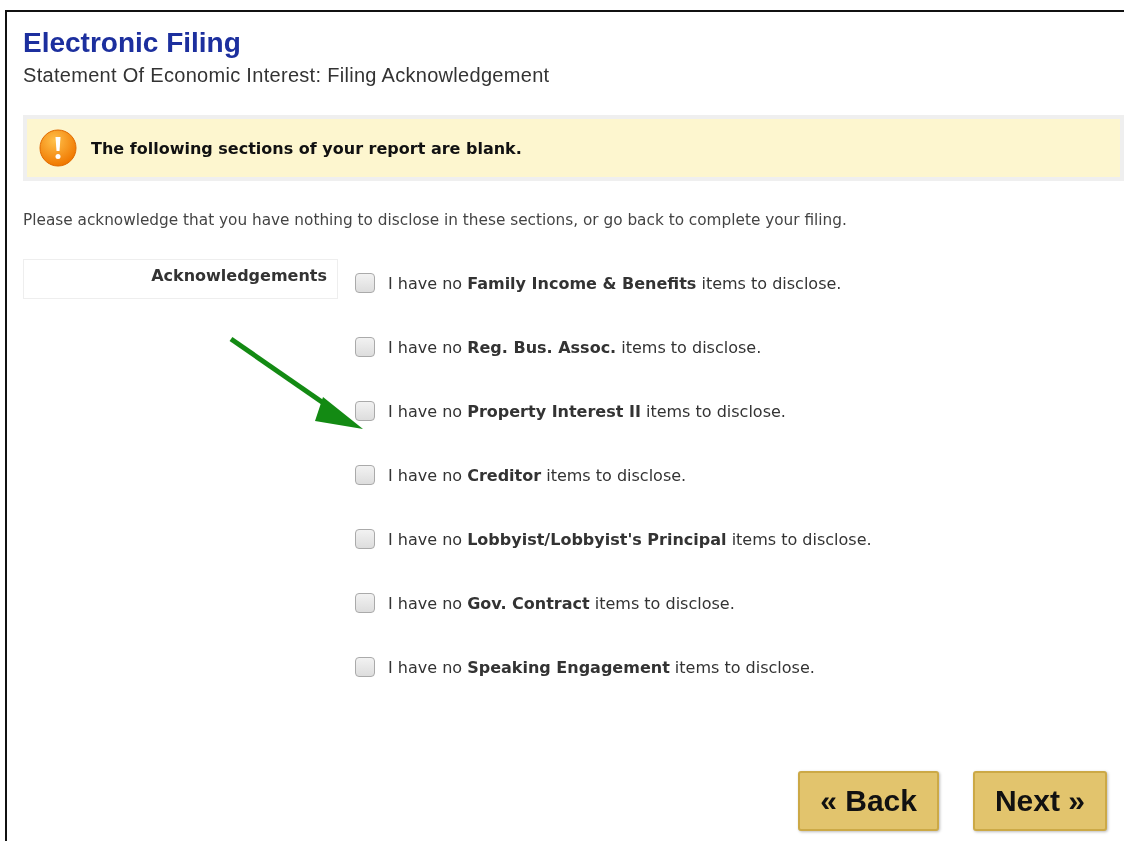 This screenshot has width=1124, height=841. What do you see at coordinates (435, 220) in the screenshot?
I see `instructions-text: Please acknowledge that you have nothing to disclose in these sections, or go back to complete your filing.` at bounding box center [435, 220].